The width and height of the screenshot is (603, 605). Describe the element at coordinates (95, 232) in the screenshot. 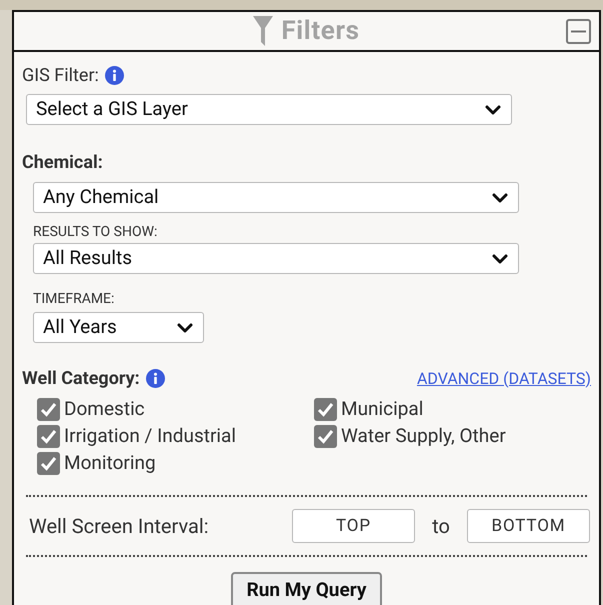

I see `results-to-show-label: RESULTS TO SHOW:` at that location.